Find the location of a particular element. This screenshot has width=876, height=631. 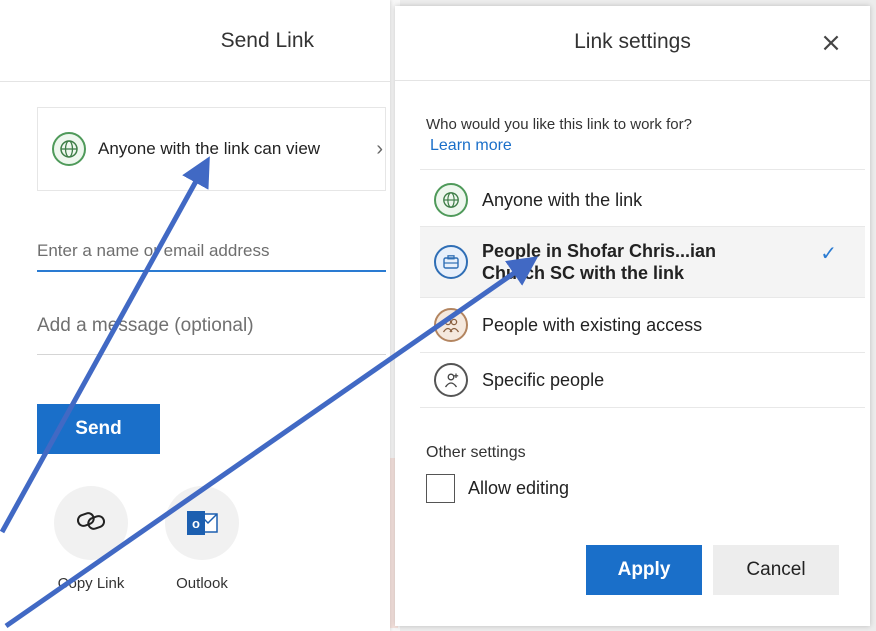

link-icon is located at coordinates (91, 523).